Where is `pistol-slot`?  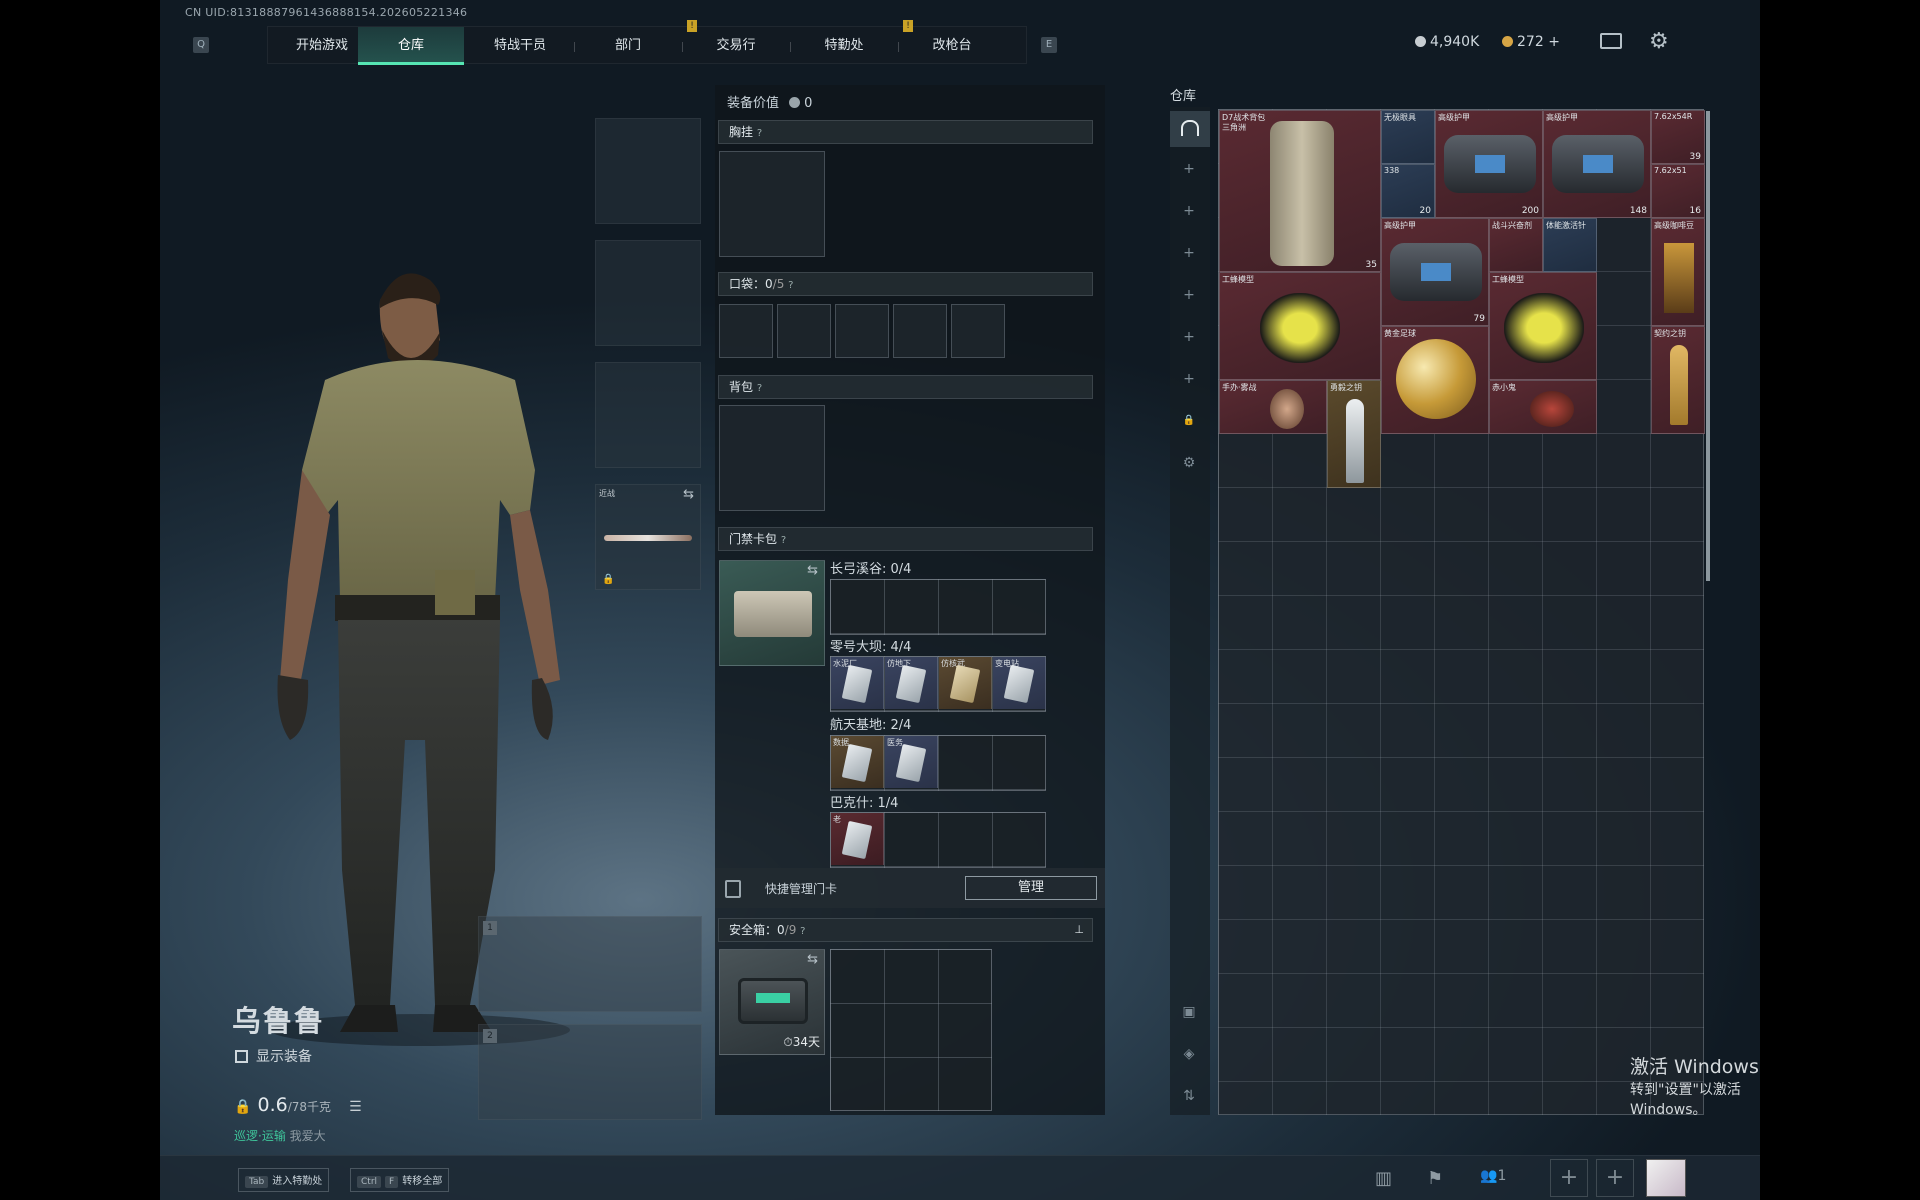 pistol-slot is located at coordinates (648, 415).